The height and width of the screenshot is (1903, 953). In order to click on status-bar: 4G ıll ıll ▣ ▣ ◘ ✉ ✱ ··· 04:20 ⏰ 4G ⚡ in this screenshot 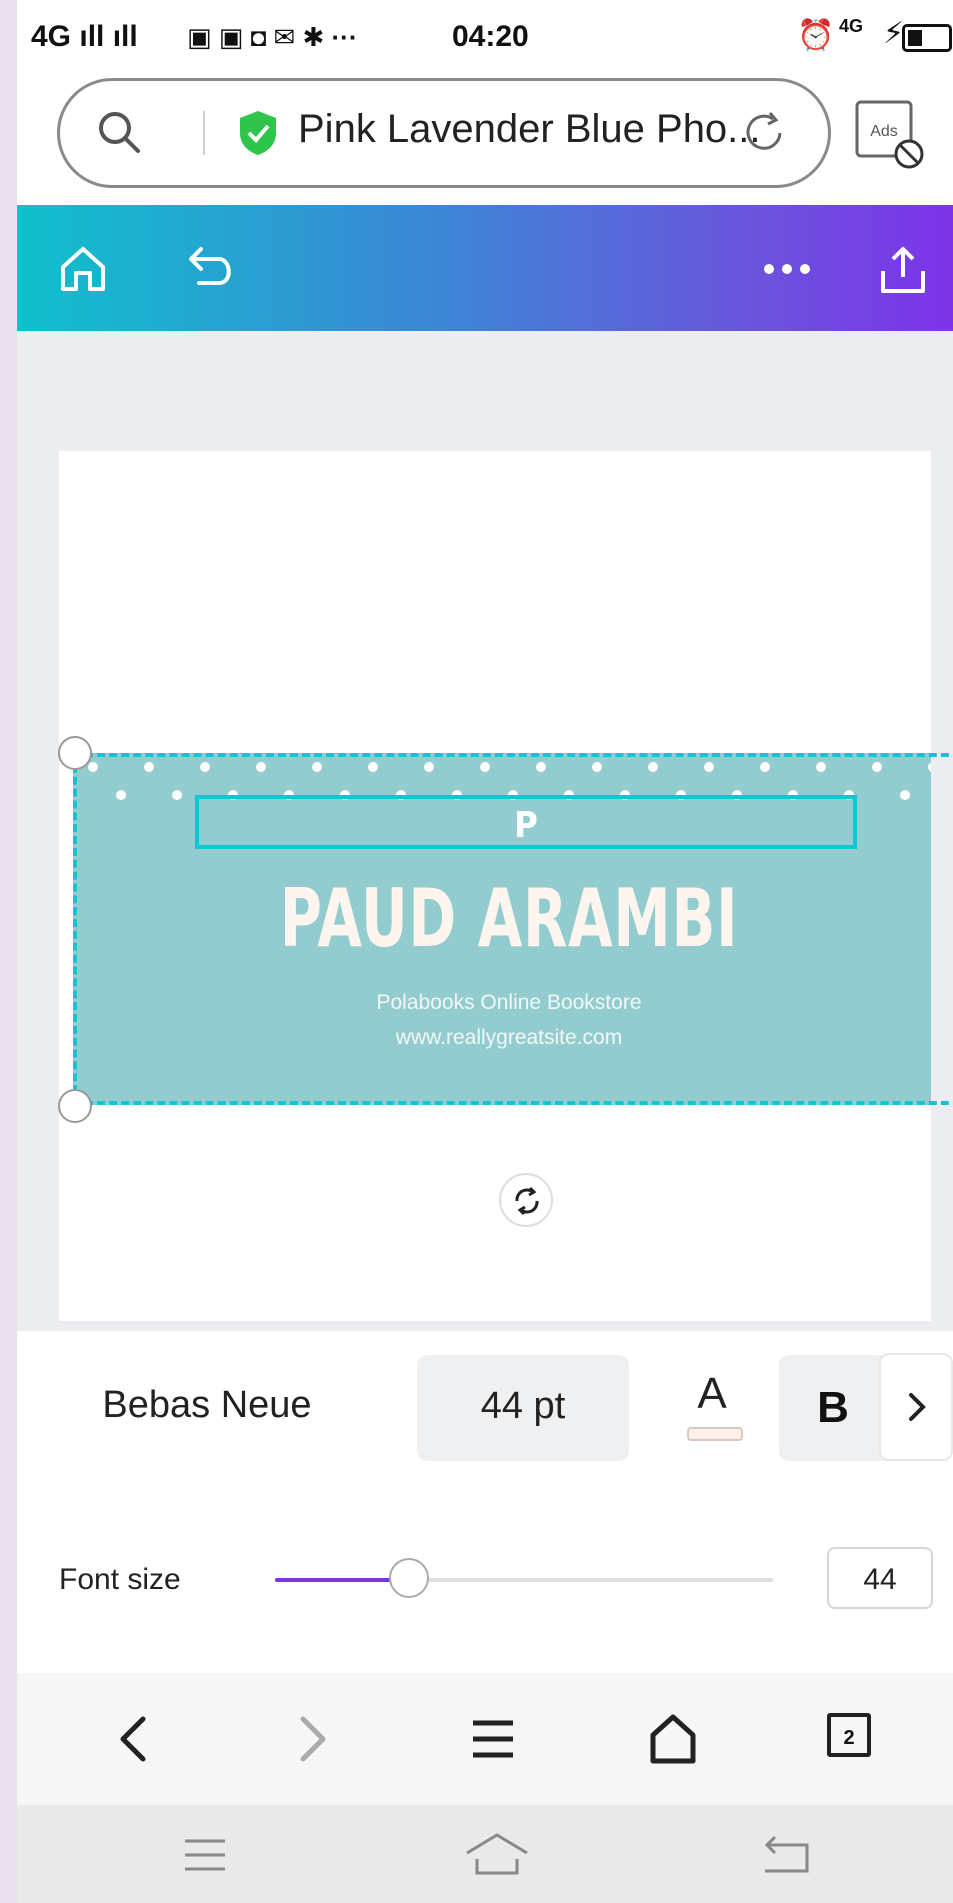, I will do `click(485, 36)`.